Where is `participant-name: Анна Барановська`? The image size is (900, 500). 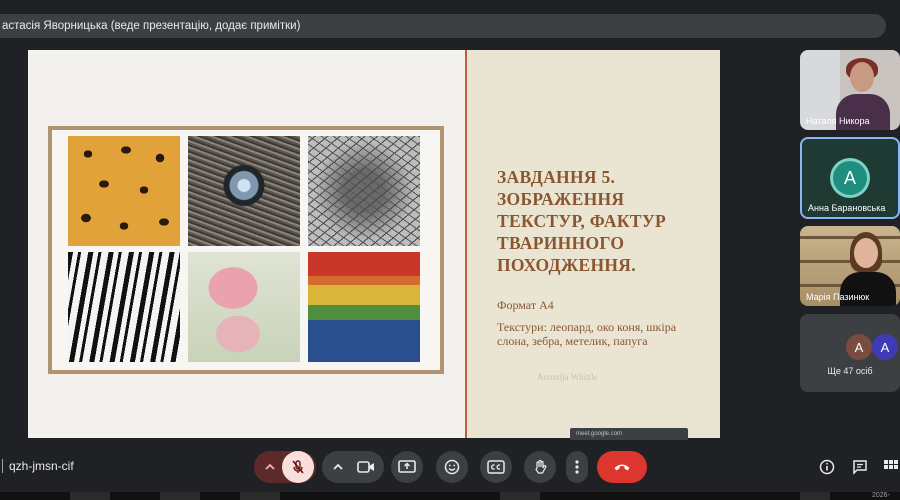
participant-name: Анна Барановська is located at coordinates (847, 208).